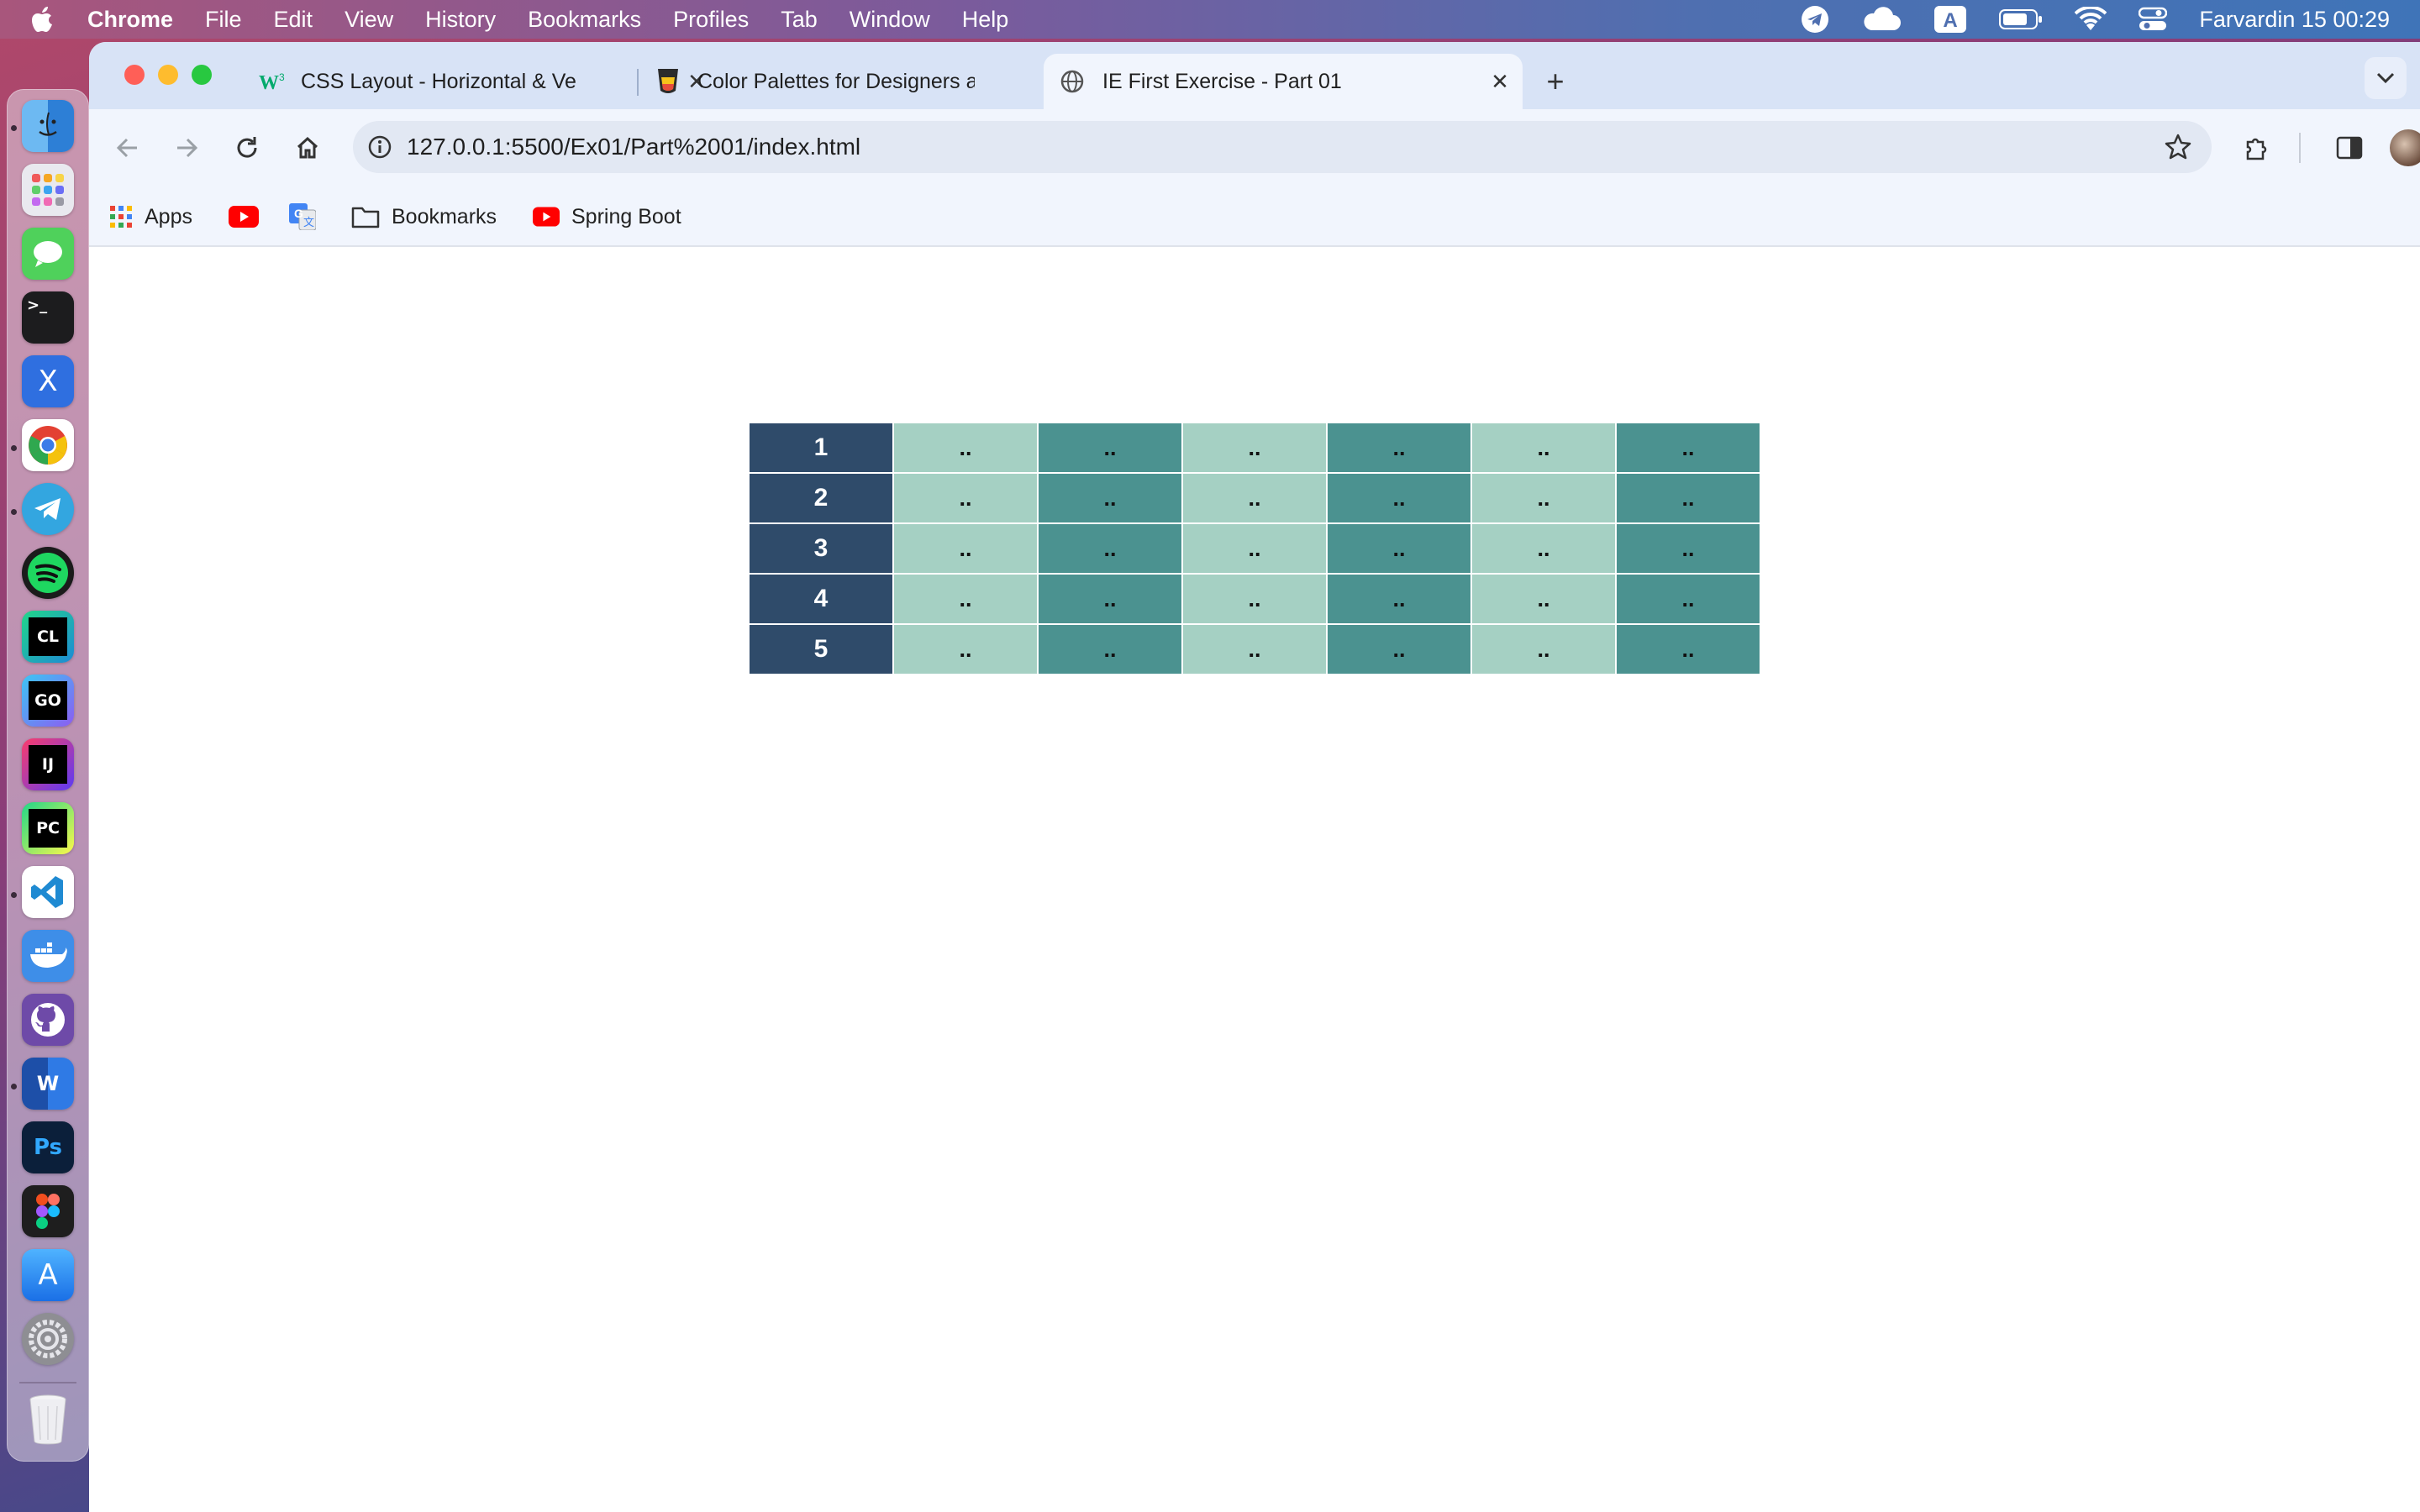 The height and width of the screenshot is (1512, 2420). What do you see at coordinates (224, 20) in the screenshot?
I see `menu-file: File` at bounding box center [224, 20].